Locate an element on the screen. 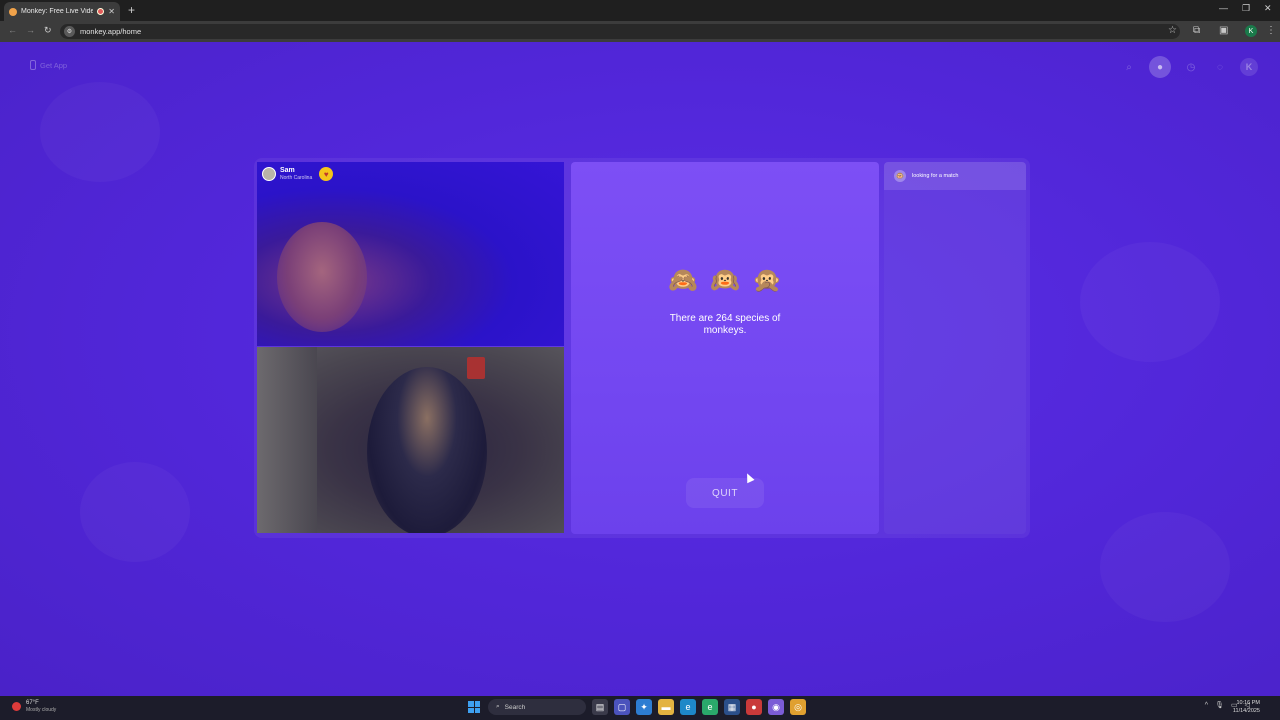 The height and width of the screenshot is (720, 1280). monkey-fact-text: There are 264 species of monkeys. is located at coordinates (725, 324).